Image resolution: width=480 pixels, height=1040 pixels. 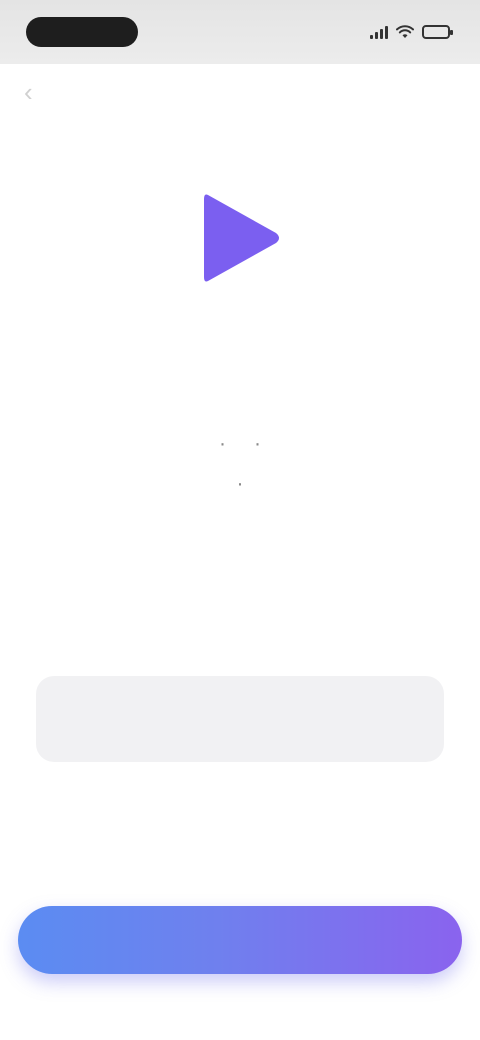 I want to click on app-logo, so click(x=240, y=238).